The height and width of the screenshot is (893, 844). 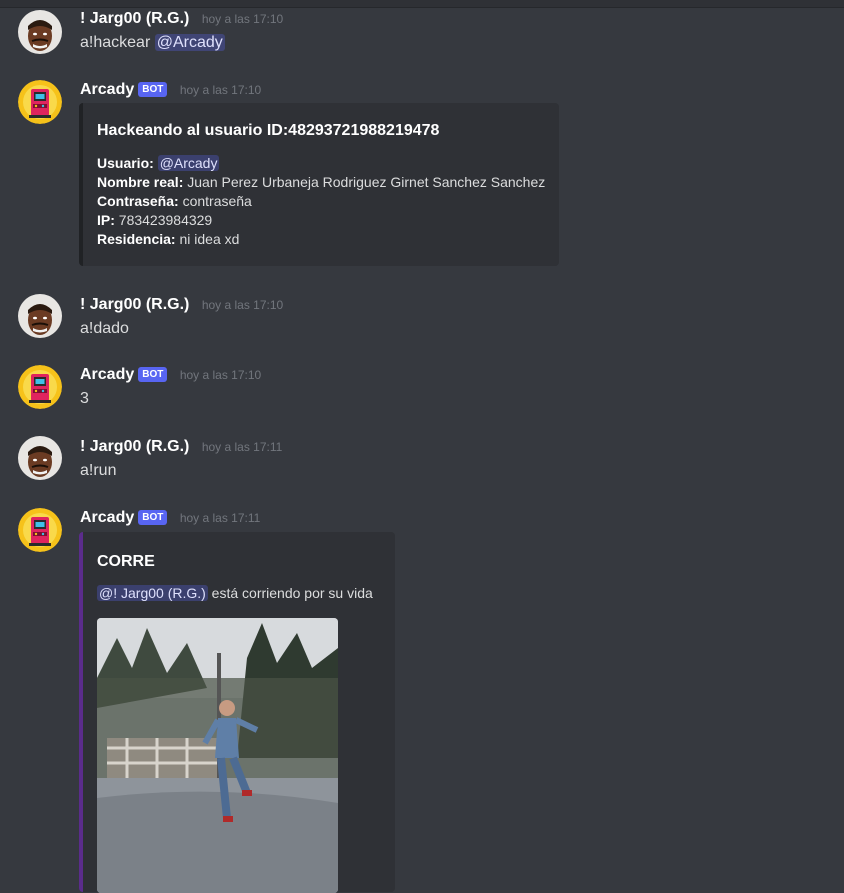 I want to click on message-text: a!dado, so click(x=104, y=328).